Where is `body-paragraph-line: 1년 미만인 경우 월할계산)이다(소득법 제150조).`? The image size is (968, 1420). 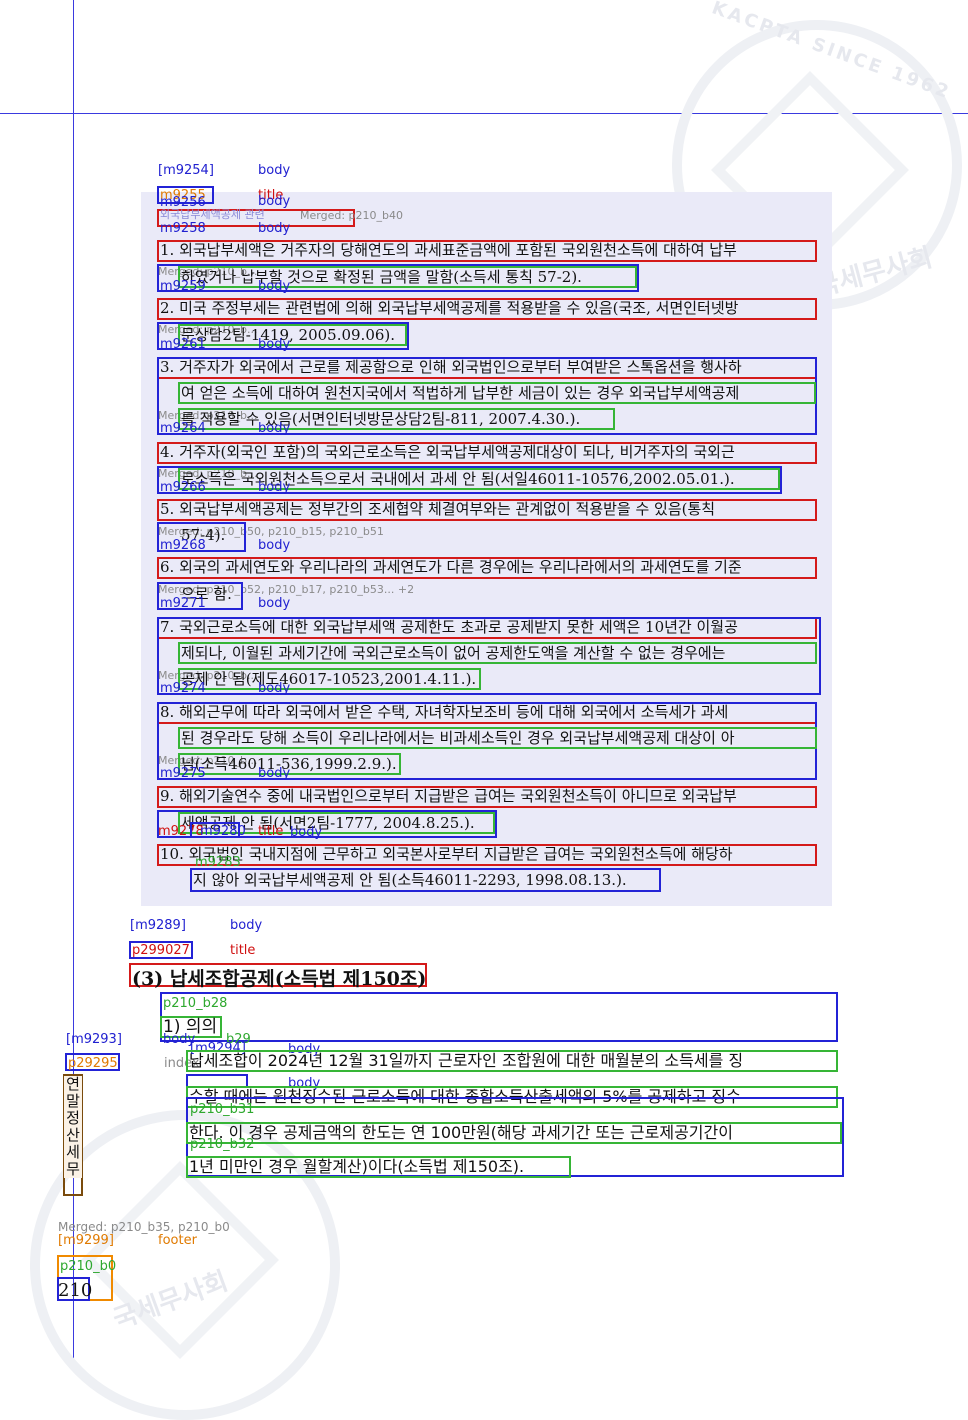
body-paragraph-line: 1년 미만인 경우 월할계산)이다(소득법 제150조). is located at coordinates (357, 1166).